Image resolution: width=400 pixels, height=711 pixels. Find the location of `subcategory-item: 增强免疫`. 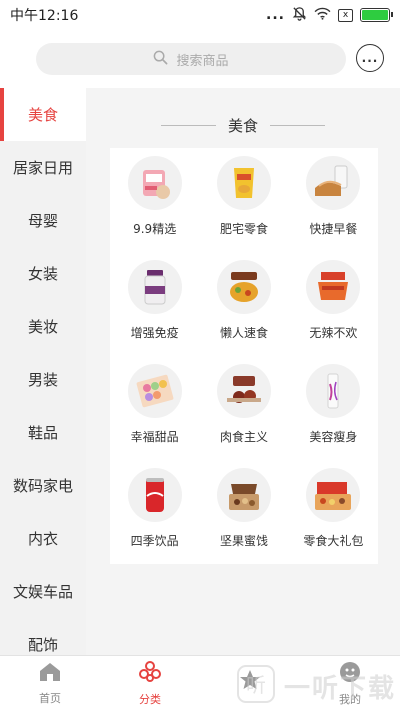

subcategory-item: 增强免疫 is located at coordinates (154, 312).